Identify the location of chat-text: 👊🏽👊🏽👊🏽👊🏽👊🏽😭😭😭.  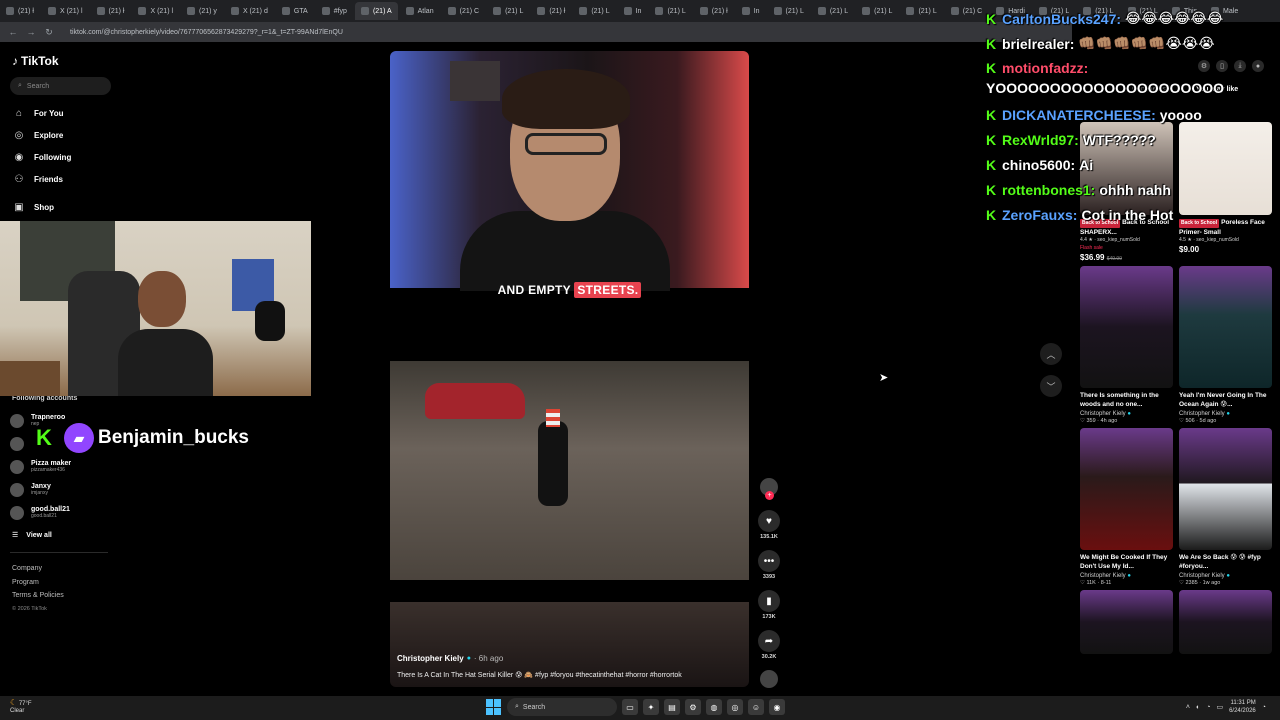
(1146, 43).